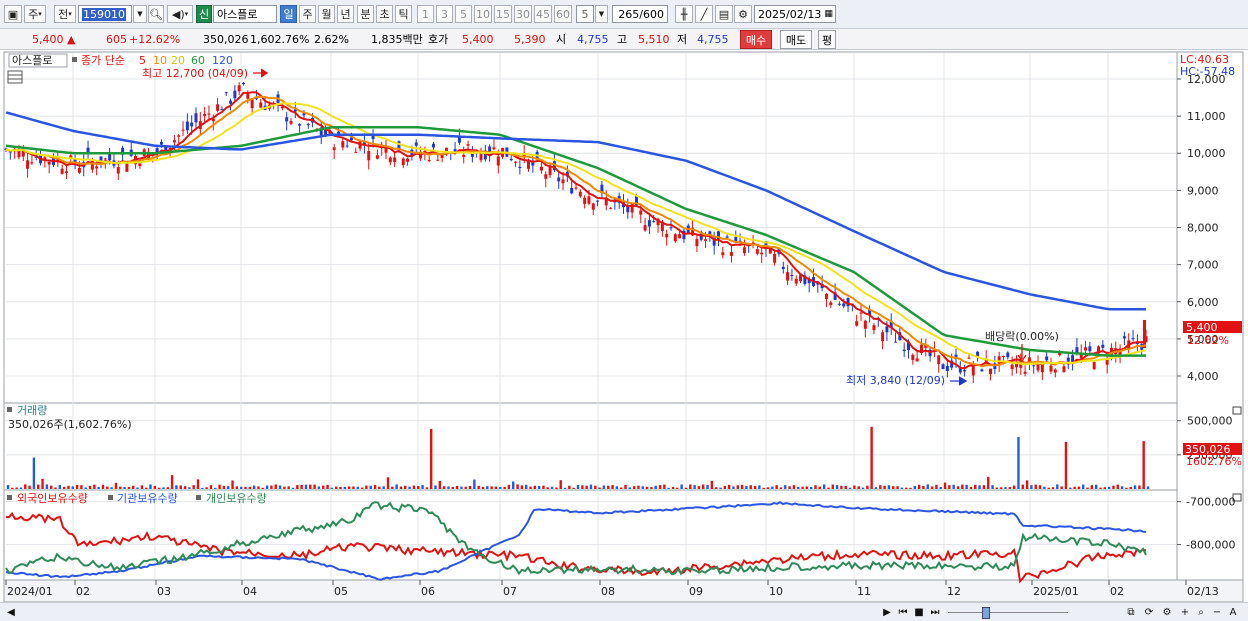 The width and height of the screenshot is (1248, 621). Describe the element at coordinates (1131, 612) in the screenshot. I see `copy-icon: ⧉` at that location.